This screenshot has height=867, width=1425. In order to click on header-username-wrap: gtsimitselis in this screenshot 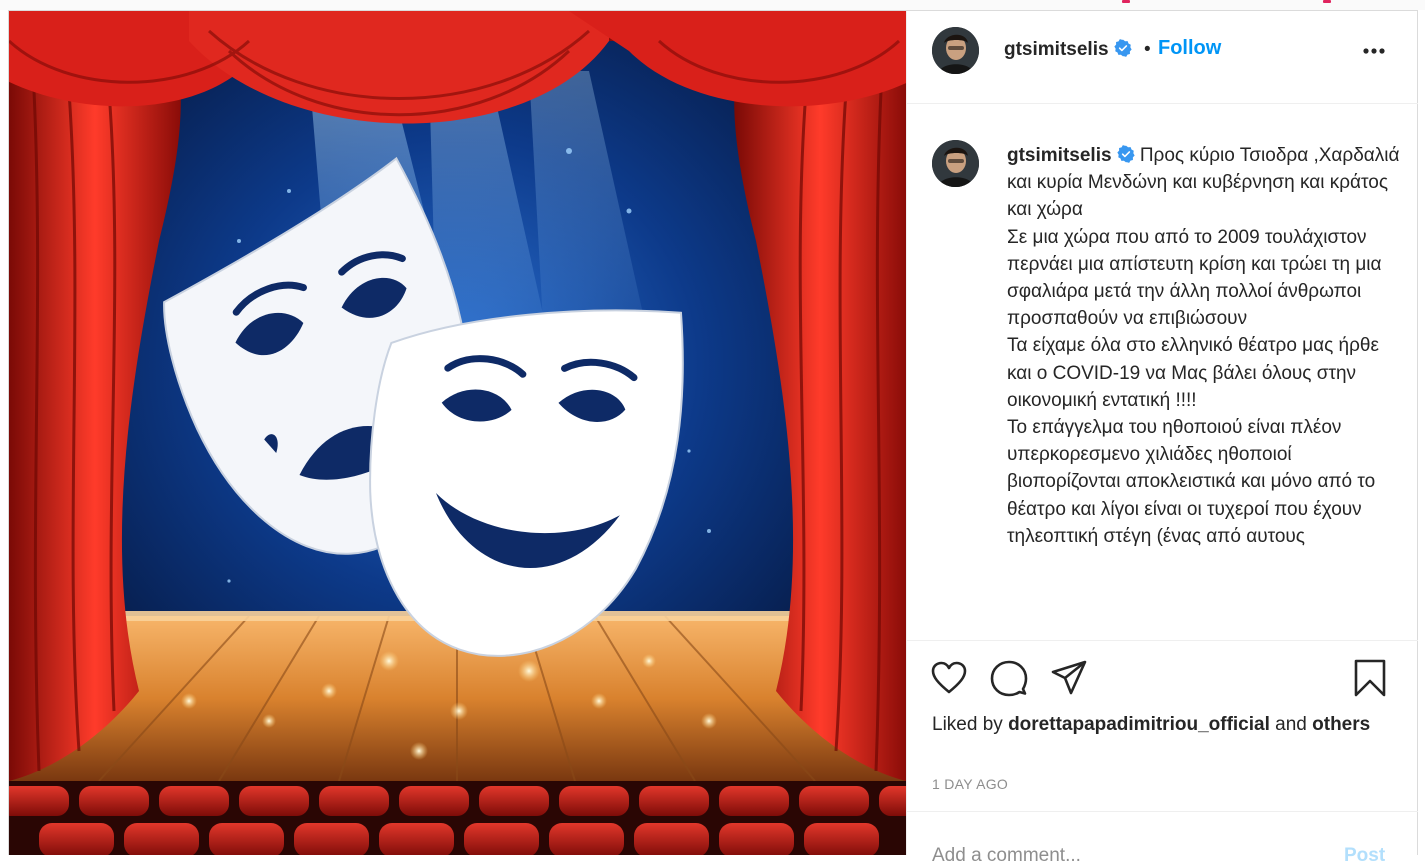, I will do `click(1068, 50)`.